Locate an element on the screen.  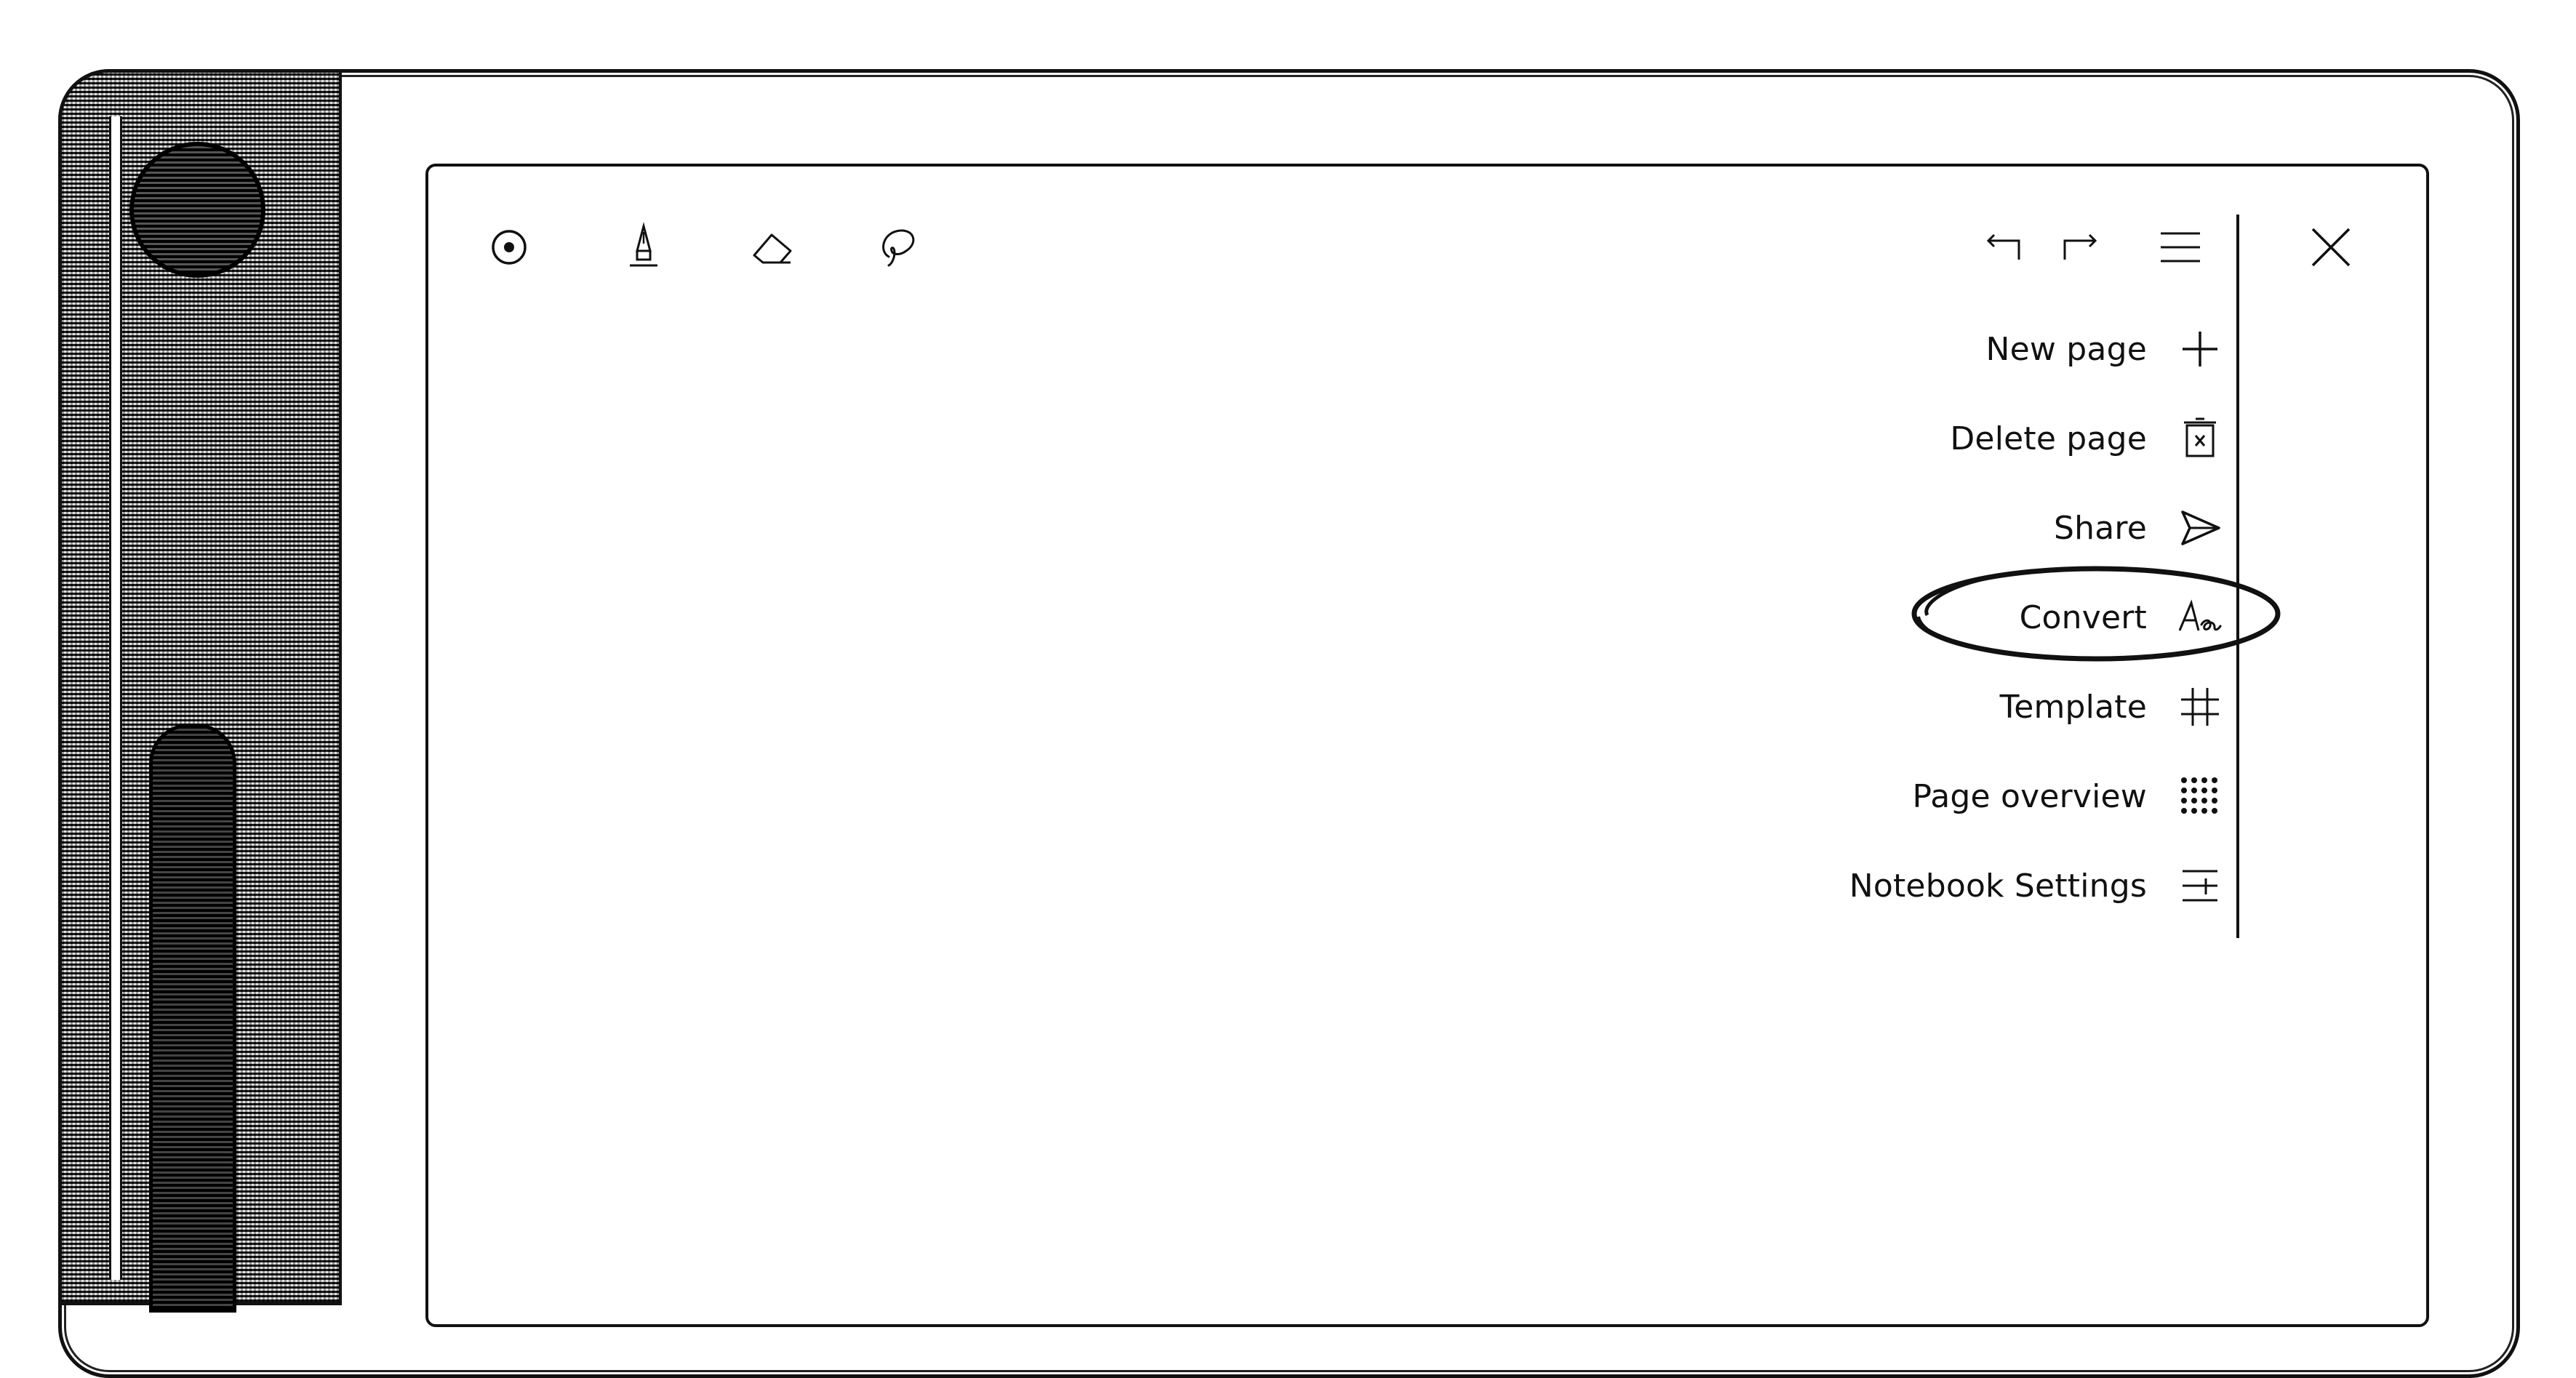
menu-item-label: New page is located at coordinates (2066, 349).